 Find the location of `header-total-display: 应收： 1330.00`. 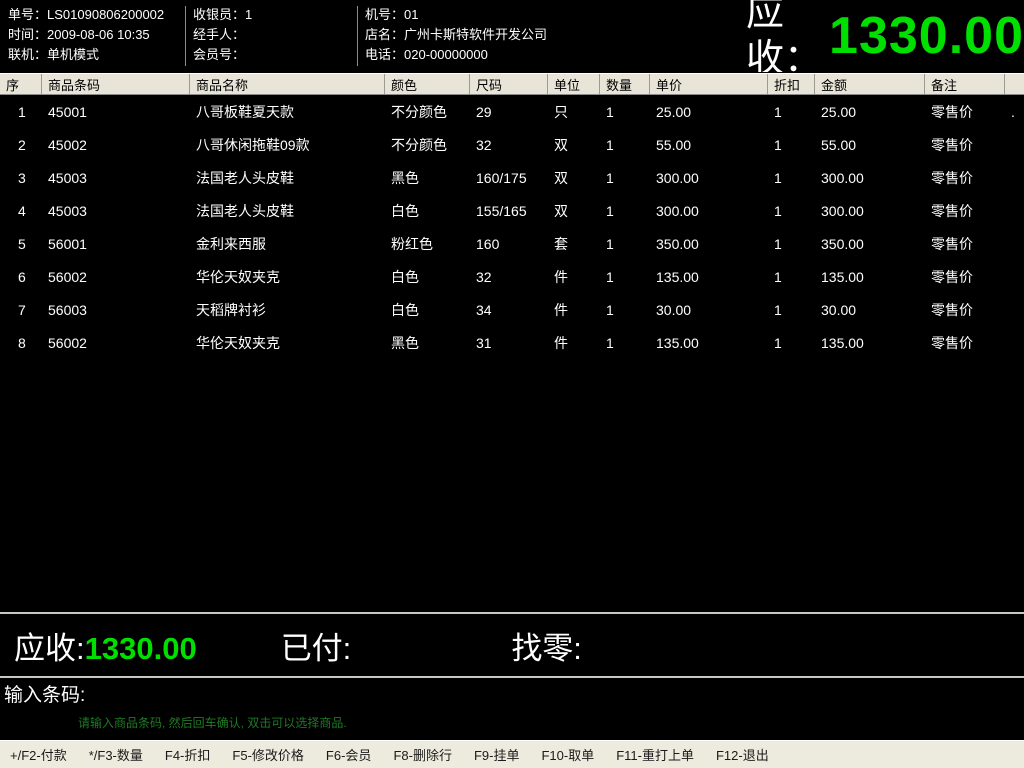

header-total-display: 应收： 1330.00 is located at coordinates (883, 36).